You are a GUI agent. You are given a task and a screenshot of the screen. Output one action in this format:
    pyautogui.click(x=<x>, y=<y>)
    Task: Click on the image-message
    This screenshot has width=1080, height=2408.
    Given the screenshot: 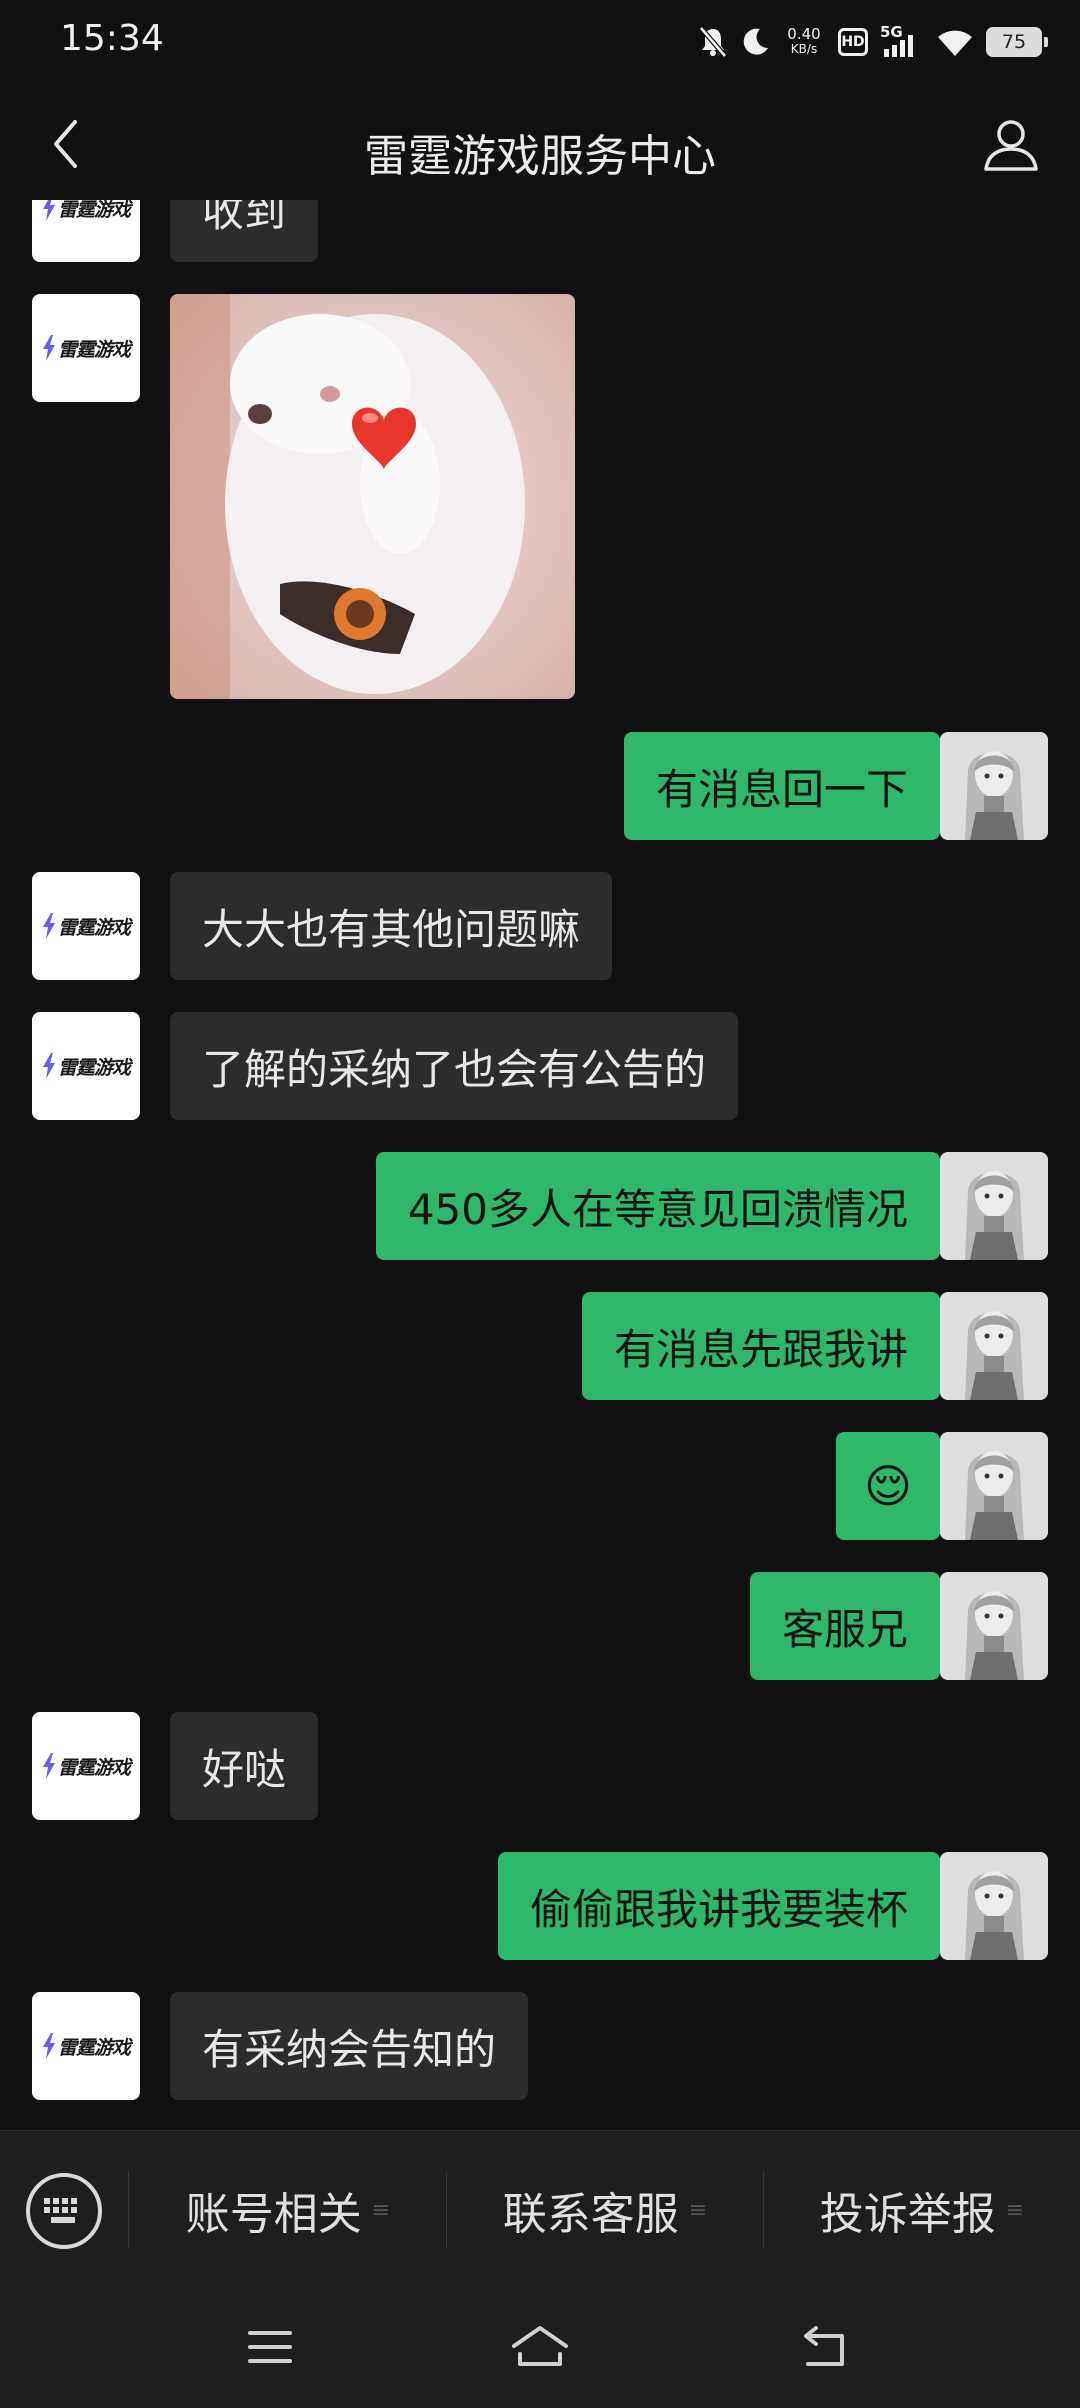 What is the action you would take?
    pyautogui.click(x=372, y=496)
    